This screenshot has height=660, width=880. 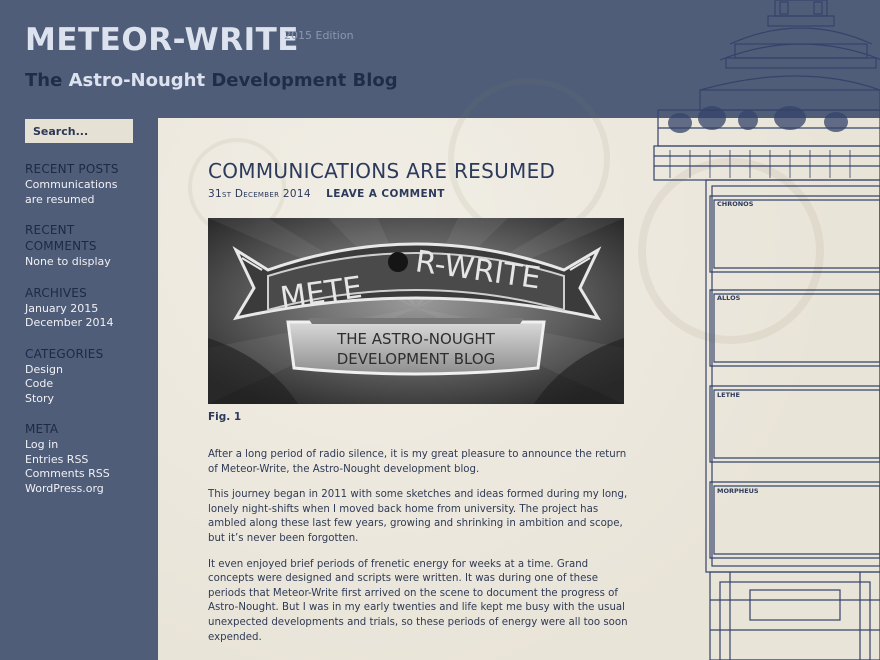 What do you see at coordinates (735, 204) in the screenshot?
I see `blueprint-label-chronos: CHRONOS` at bounding box center [735, 204].